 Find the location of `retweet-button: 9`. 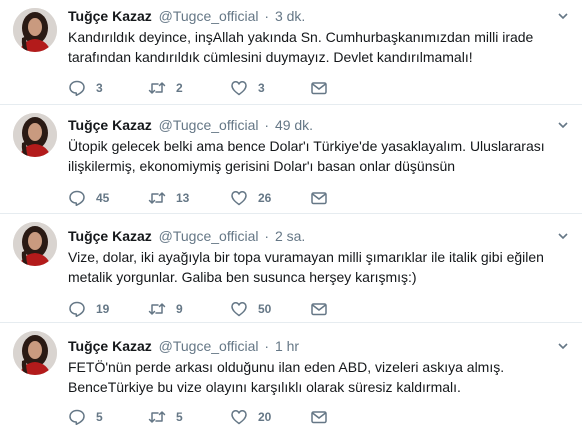

retweet-button: 9 is located at coordinates (165, 309).